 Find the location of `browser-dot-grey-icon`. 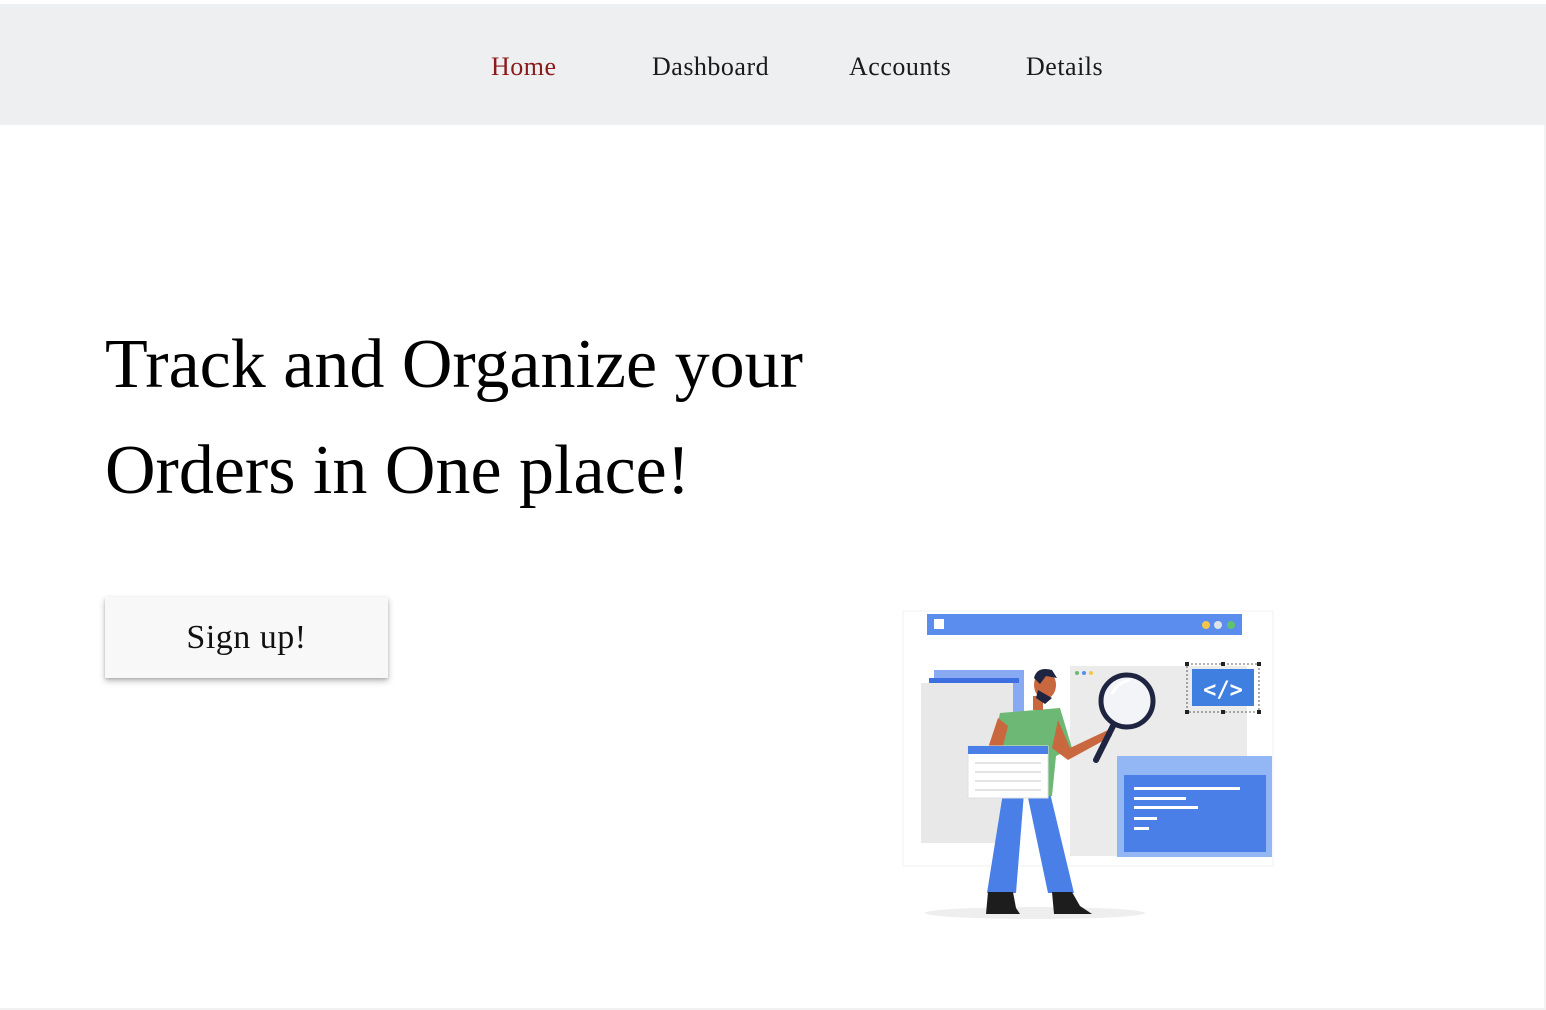

browser-dot-grey-icon is located at coordinates (1218, 625).